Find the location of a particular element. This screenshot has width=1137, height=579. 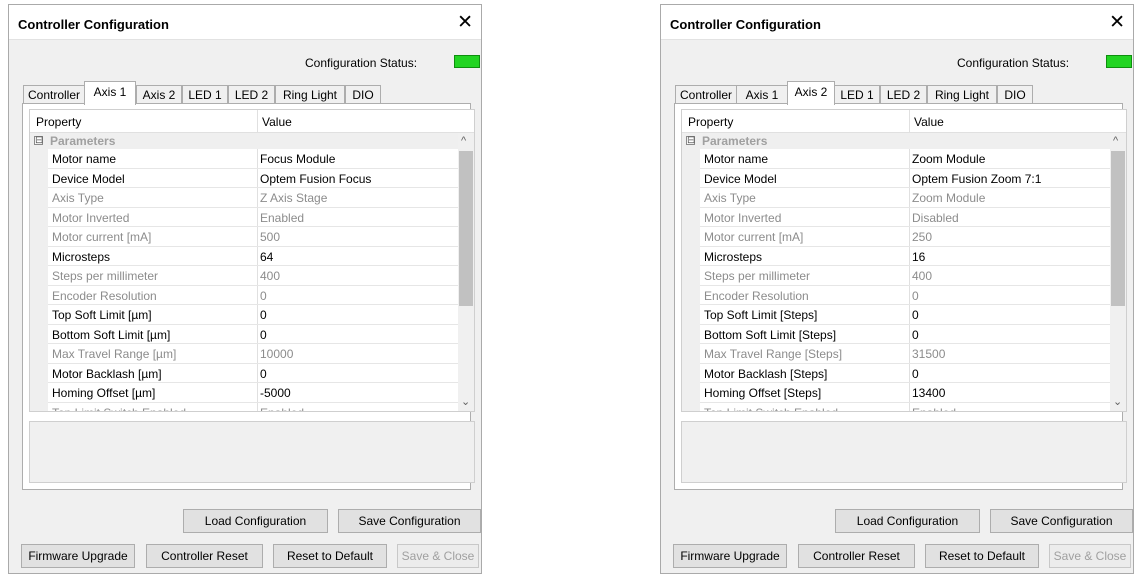

property-row: Max Travel Range [µm] 10000 is located at coordinates (244, 354).